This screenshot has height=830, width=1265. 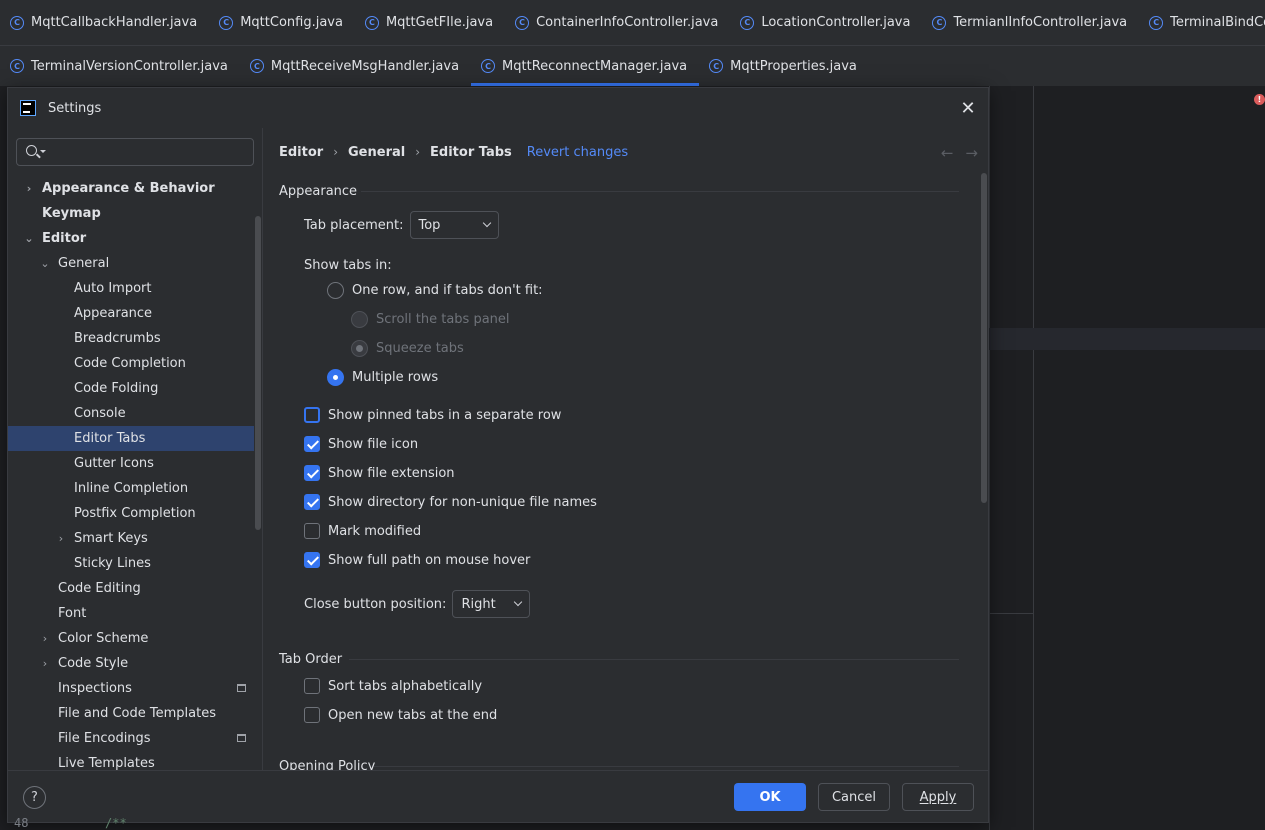 What do you see at coordinates (116, 823) in the screenshot?
I see `code-comment-fragment: /**` at bounding box center [116, 823].